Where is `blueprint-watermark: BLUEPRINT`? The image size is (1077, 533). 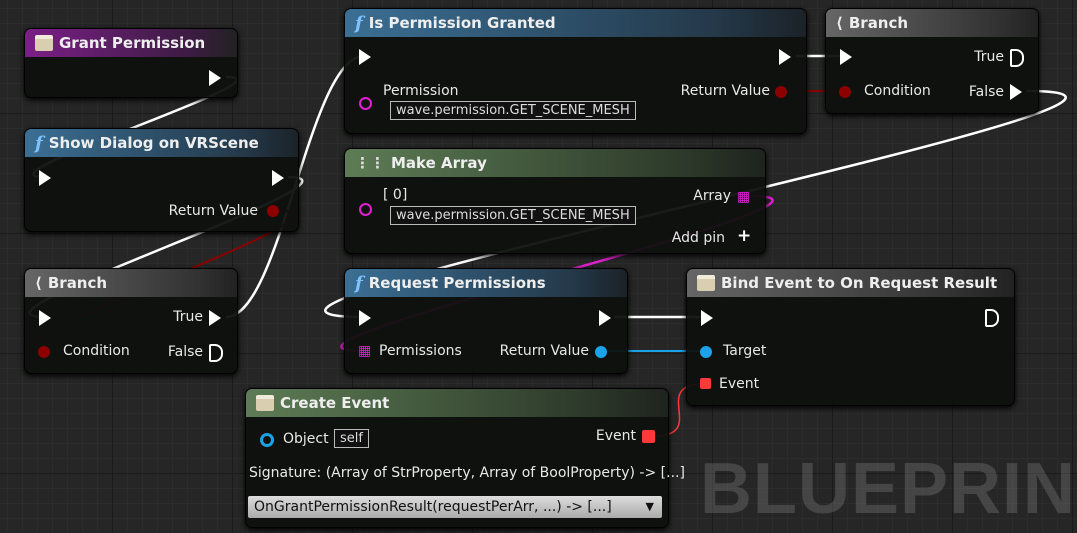
blueprint-watermark: BLUEPRINT is located at coordinates (888, 489).